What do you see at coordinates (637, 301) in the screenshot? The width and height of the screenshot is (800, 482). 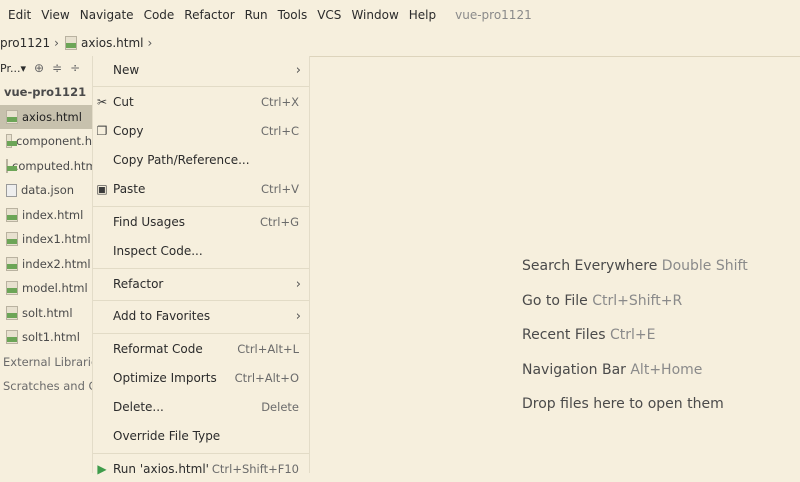 I see `hint-shortcut: Ctrl+Shift+R` at bounding box center [637, 301].